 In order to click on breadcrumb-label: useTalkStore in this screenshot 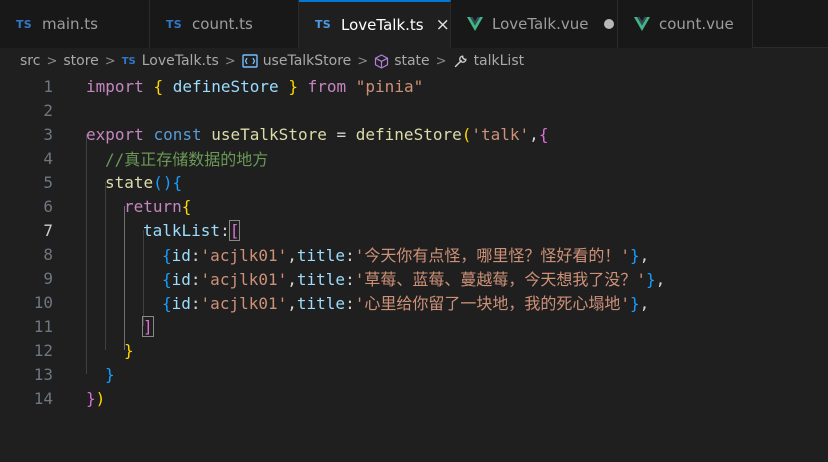, I will do `click(307, 61)`.